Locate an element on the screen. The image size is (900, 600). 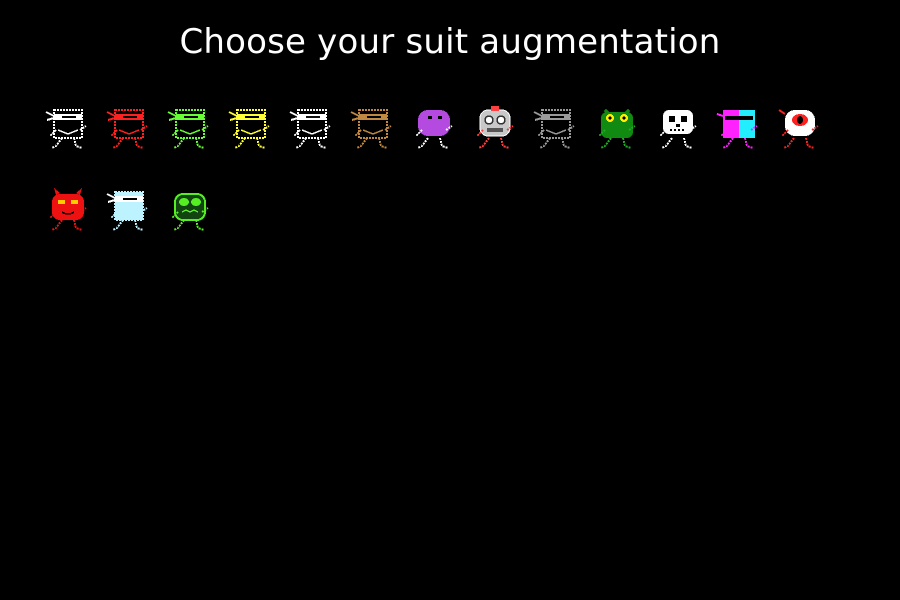
red-ninja-sprite-icon is located at coordinates (127, 129).